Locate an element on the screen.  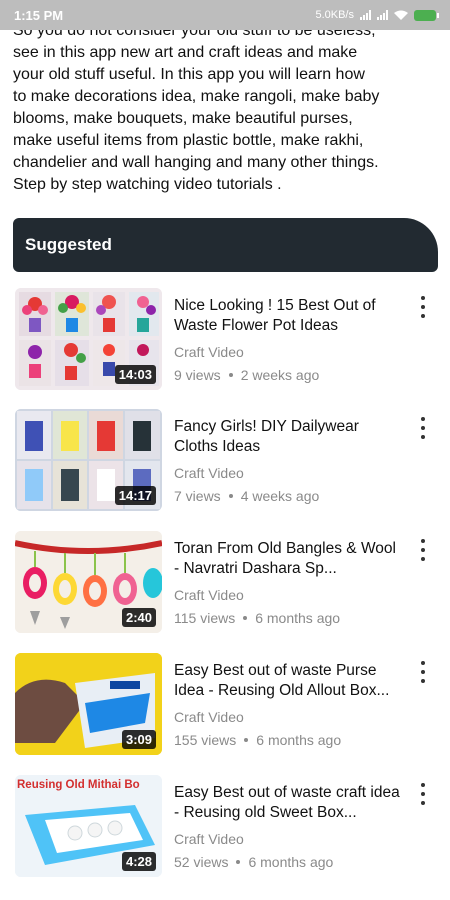
video-title: Fancy Girls! DIY Dailywear Cloths Ideas is located at coordinates (288, 437).